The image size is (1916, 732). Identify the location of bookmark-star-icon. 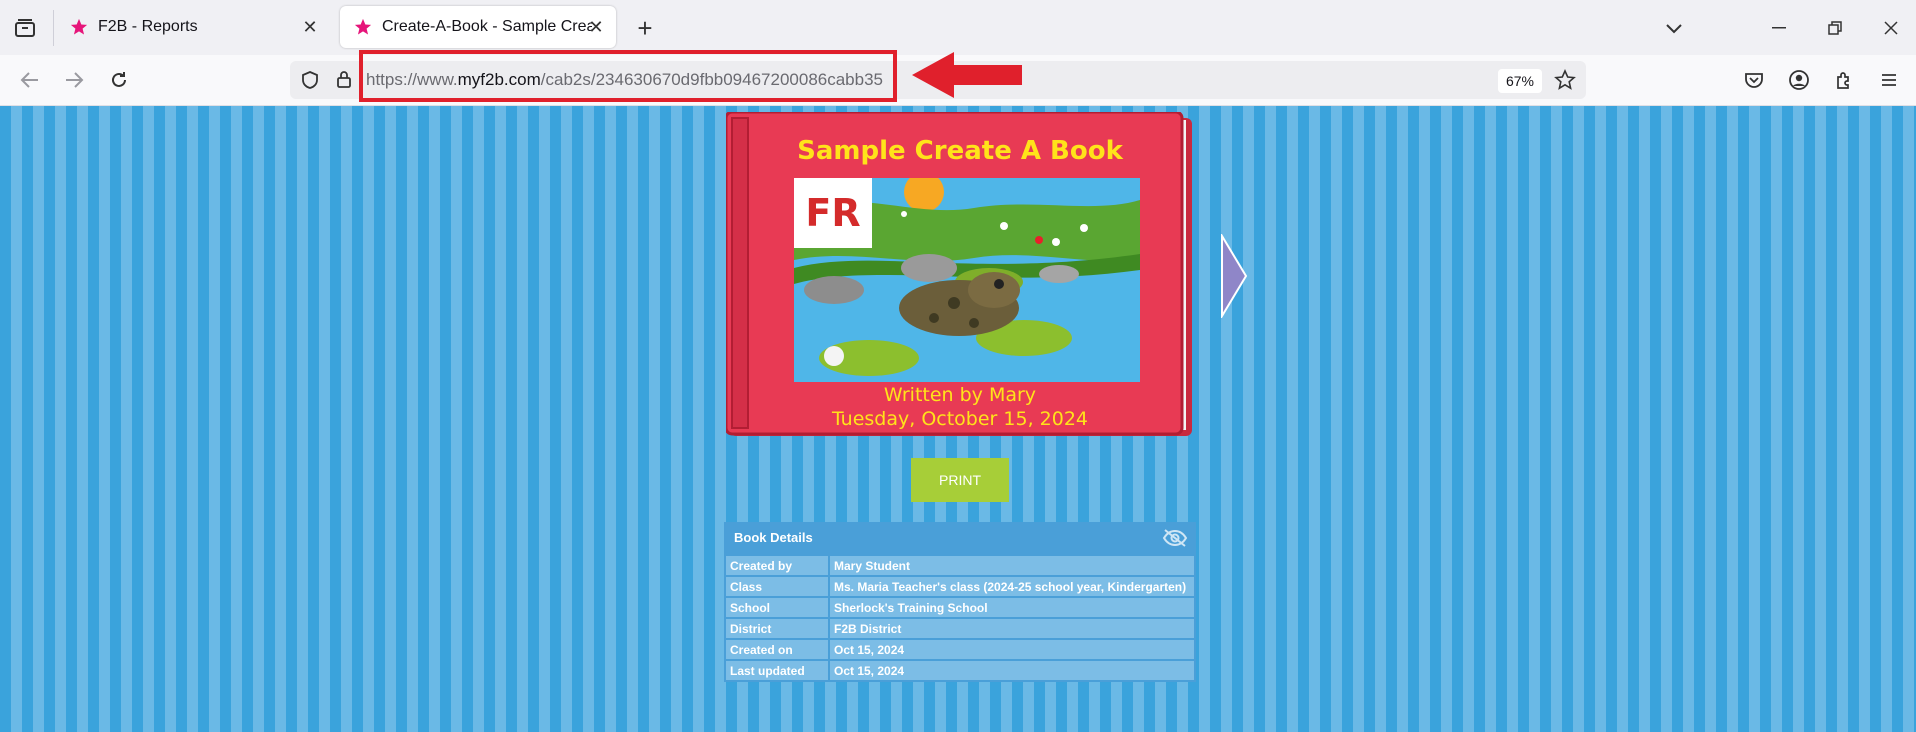
(1565, 80).